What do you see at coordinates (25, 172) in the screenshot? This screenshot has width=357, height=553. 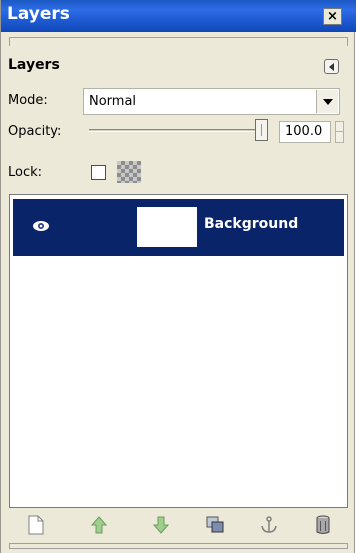 I see `lock-label: Lock:` at bounding box center [25, 172].